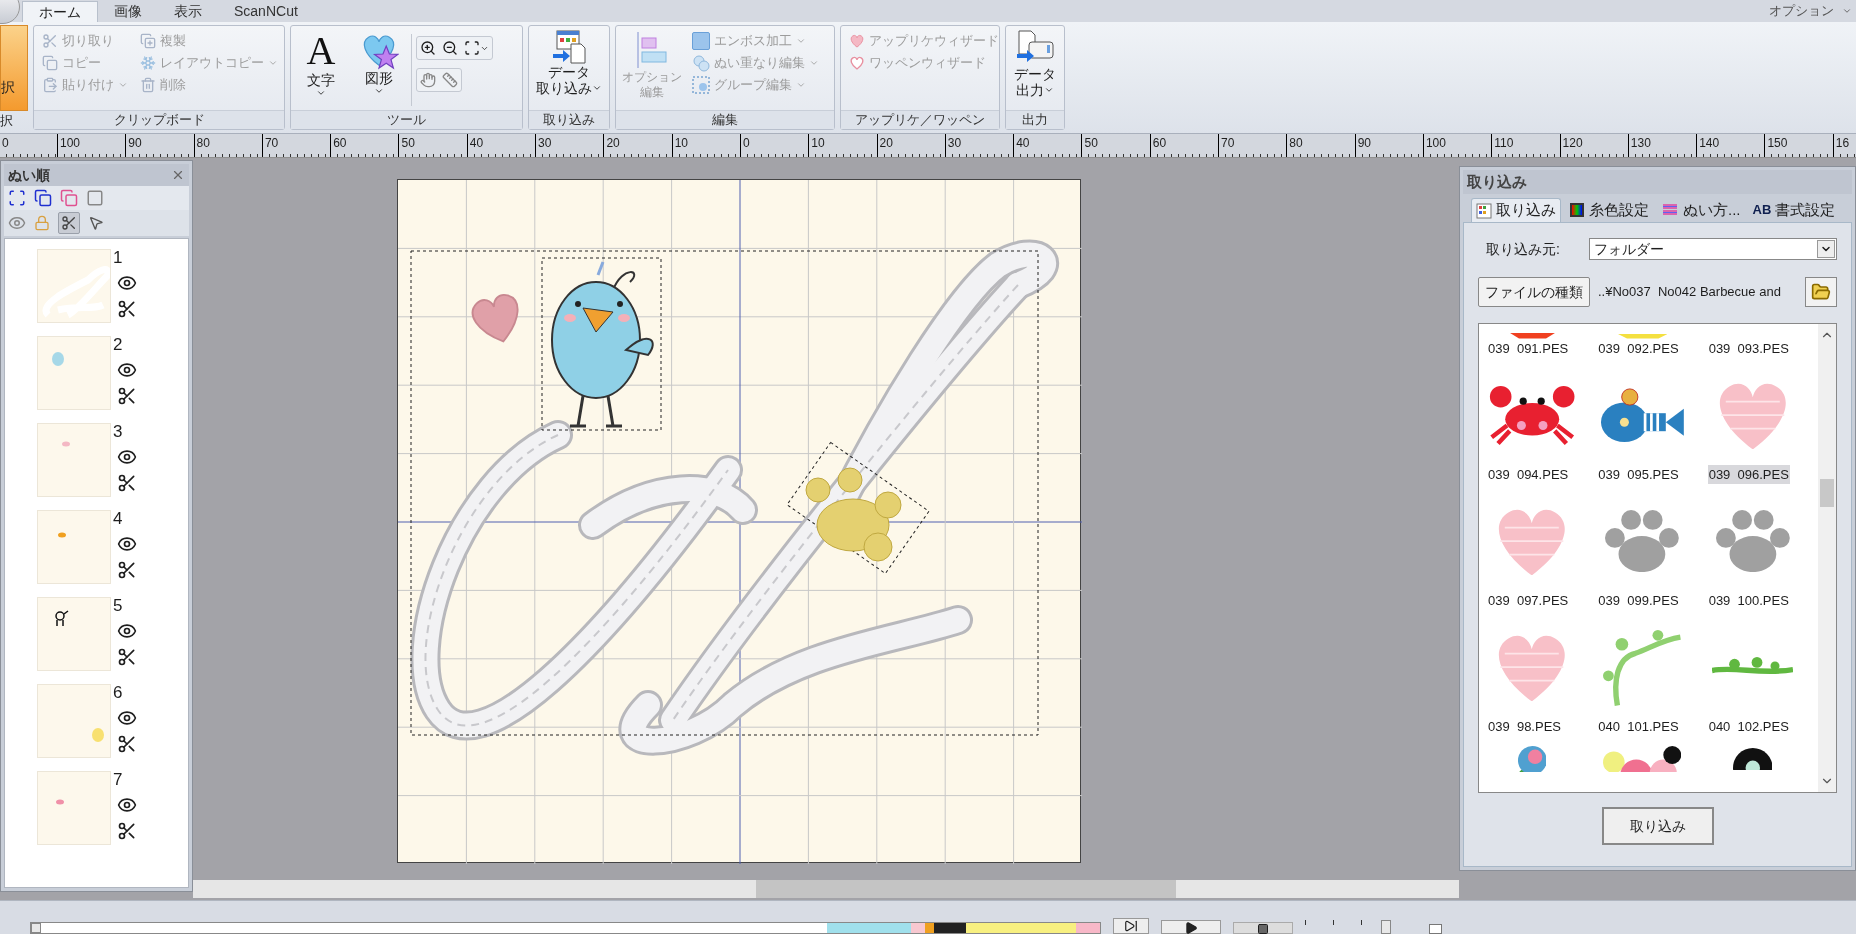 This screenshot has height=934, width=1856. What do you see at coordinates (1748, 474) in the screenshot?
I see `file-name: 039 096.PES` at bounding box center [1748, 474].